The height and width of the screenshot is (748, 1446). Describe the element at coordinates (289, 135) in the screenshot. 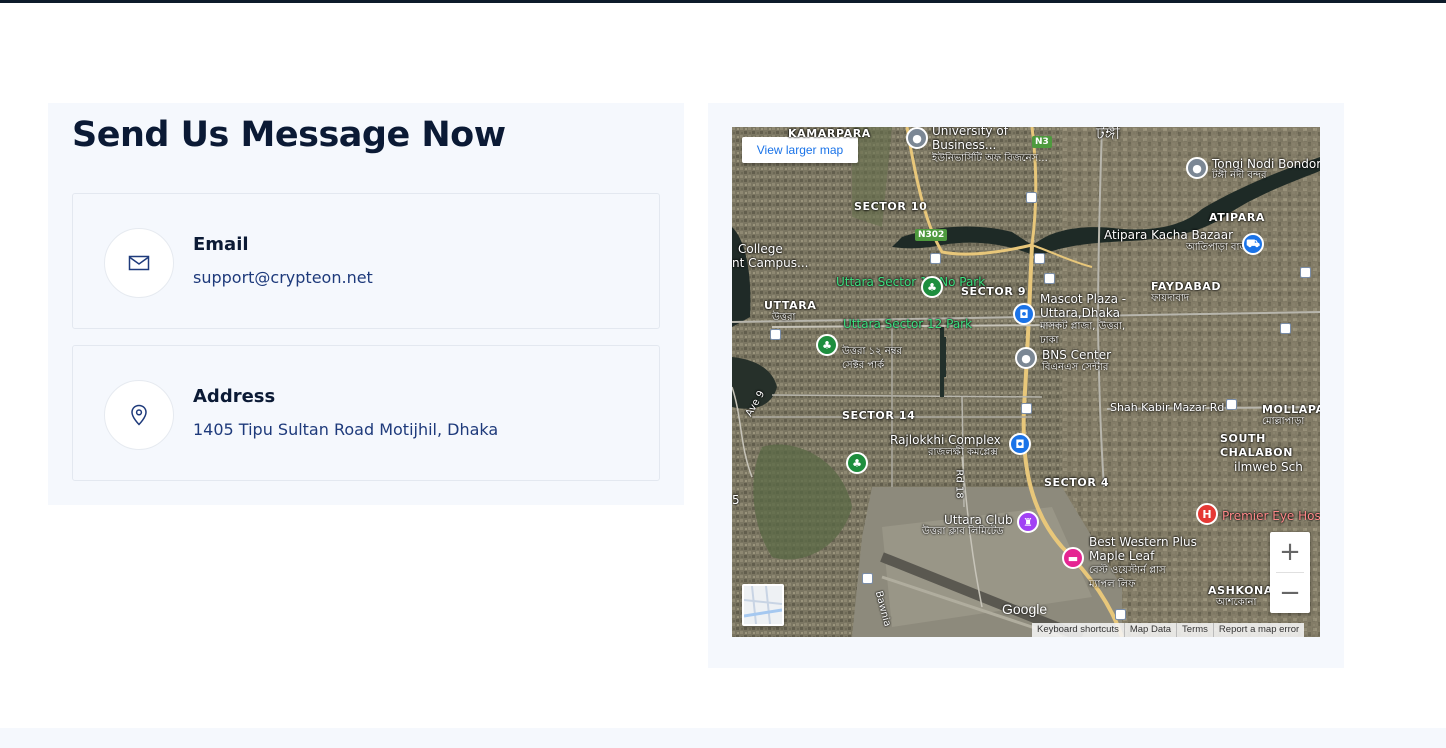

I see `page-title: Send Us Message Now` at that location.